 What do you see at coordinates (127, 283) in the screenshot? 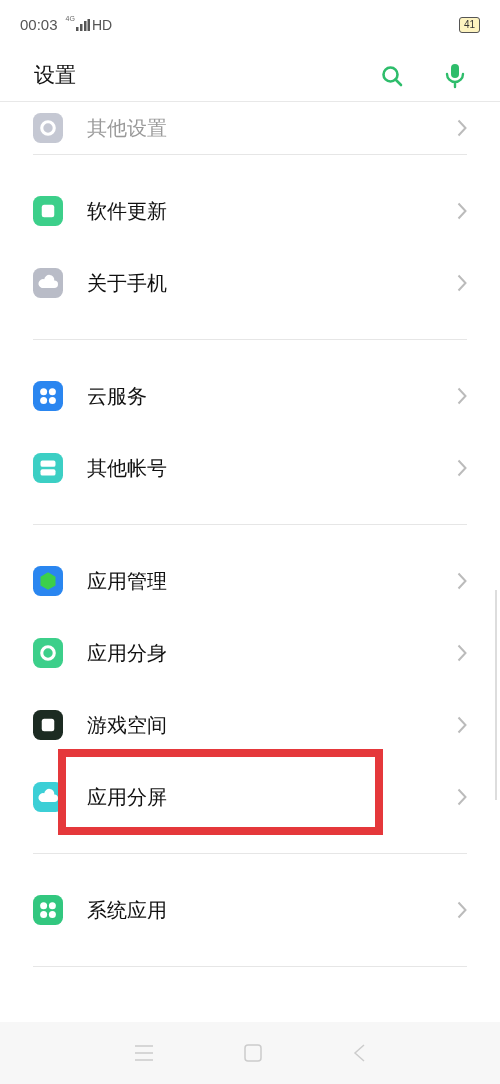
I see `item-label: 关于手机` at bounding box center [127, 283].